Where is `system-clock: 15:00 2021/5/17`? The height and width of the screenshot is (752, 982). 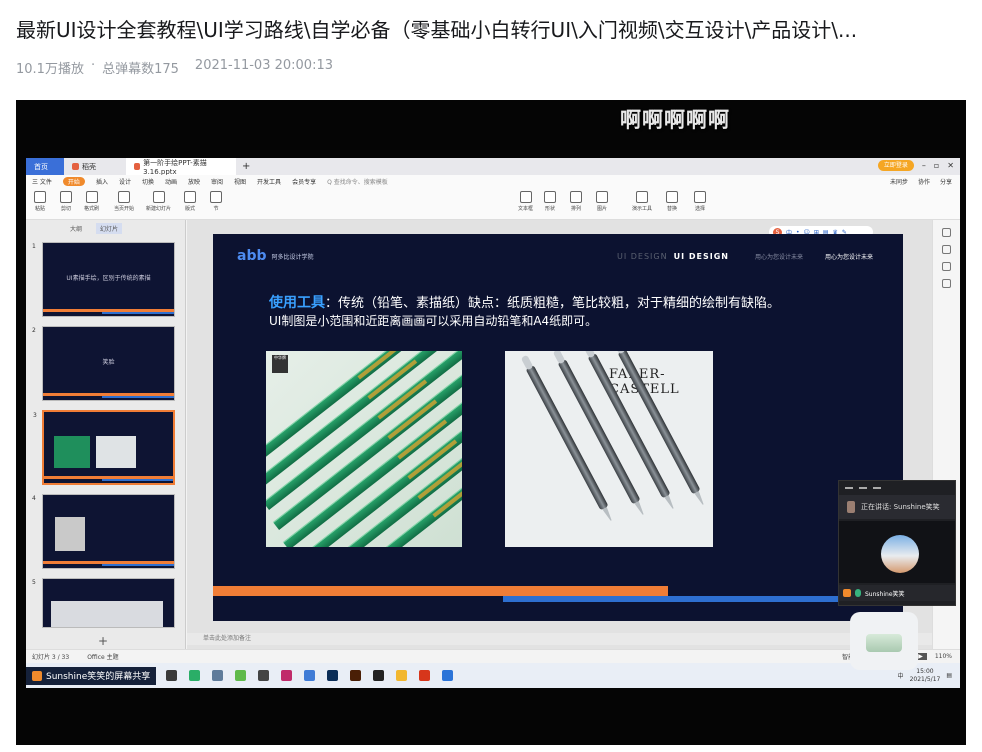 system-clock: 15:00 2021/5/17 is located at coordinates (925, 676).